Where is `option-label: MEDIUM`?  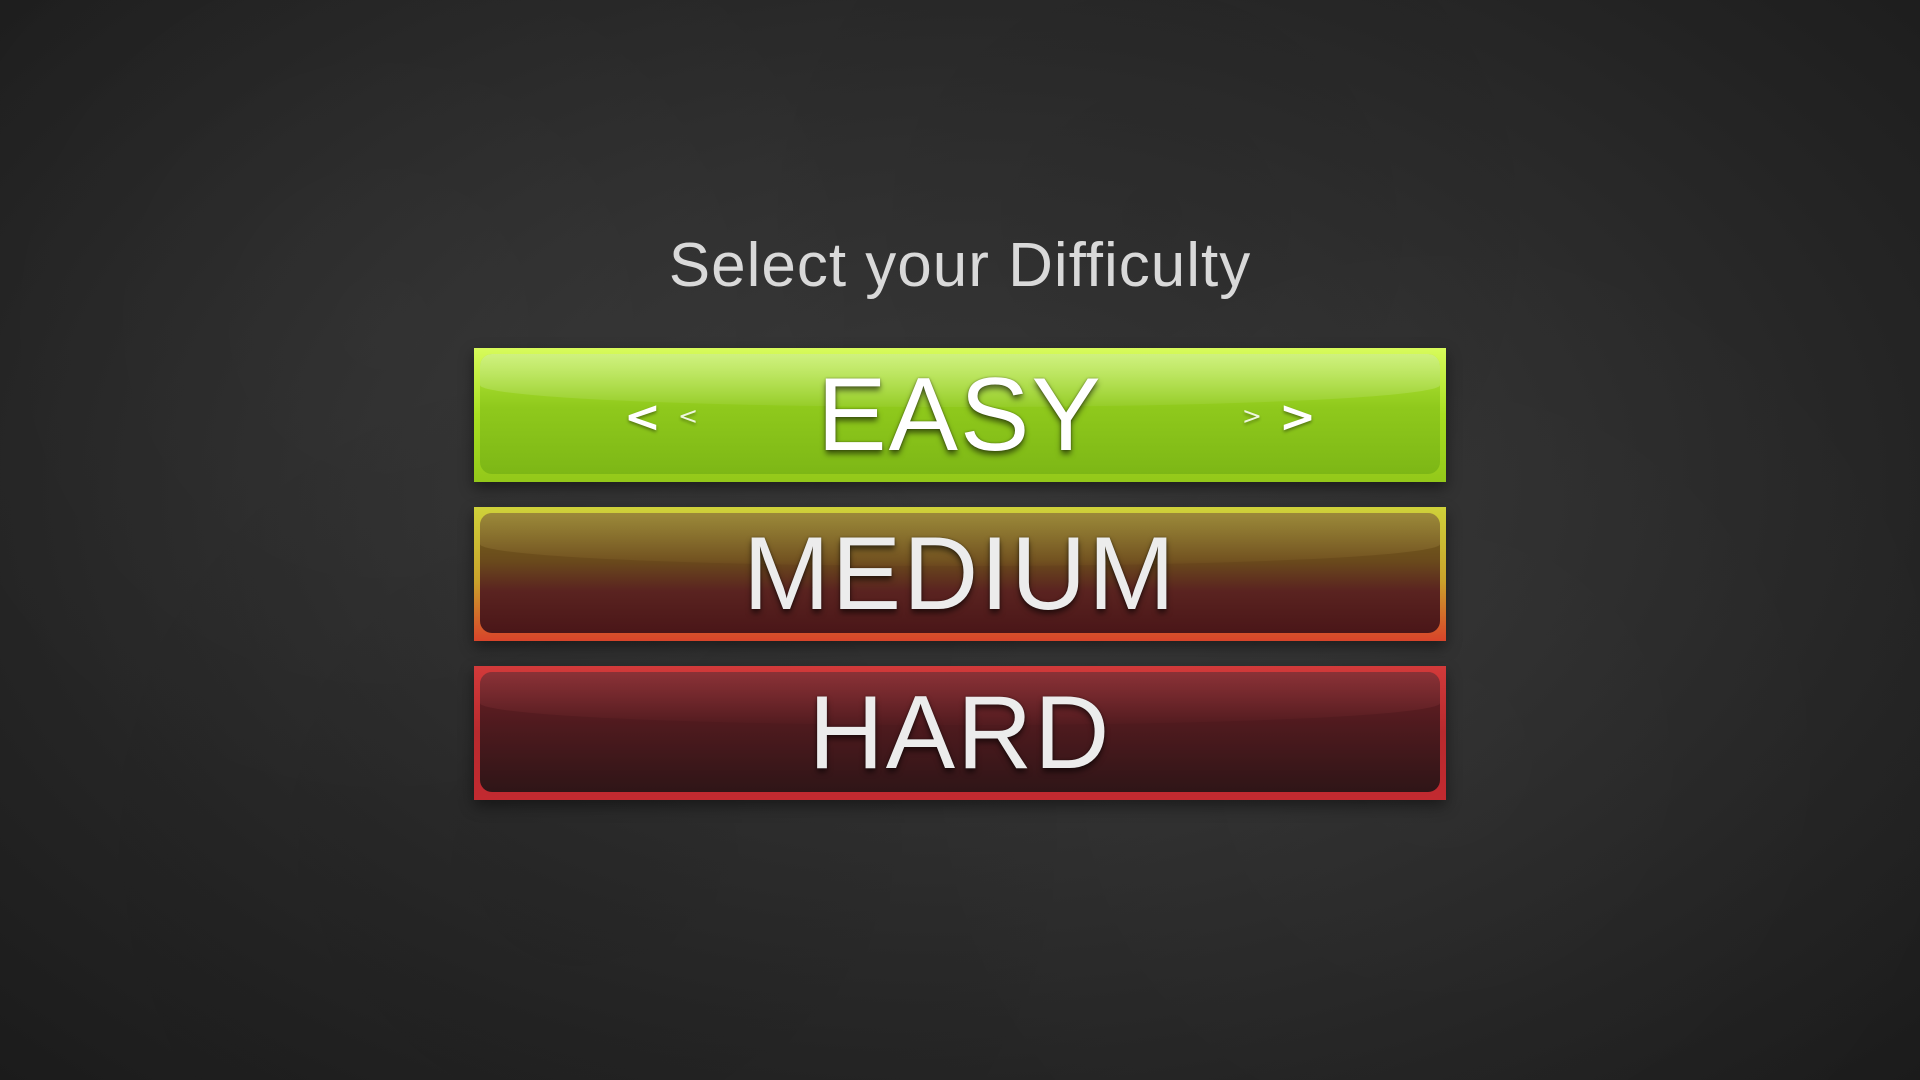
option-label: MEDIUM is located at coordinates (960, 573).